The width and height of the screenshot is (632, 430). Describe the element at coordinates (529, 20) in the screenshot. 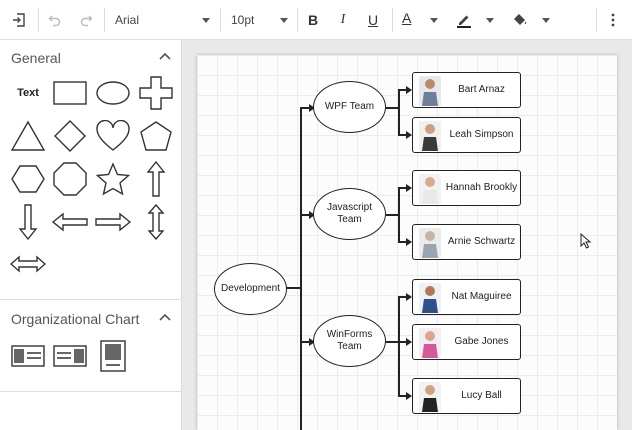

I see `fill-color-picker` at that location.